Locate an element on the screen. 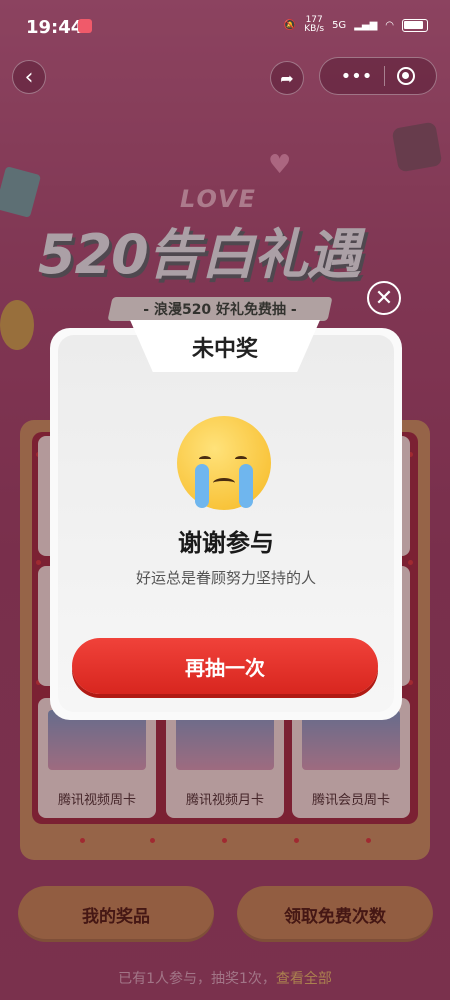 This screenshot has width=450, height=1000. share-button: ➦ is located at coordinates (287, 78).